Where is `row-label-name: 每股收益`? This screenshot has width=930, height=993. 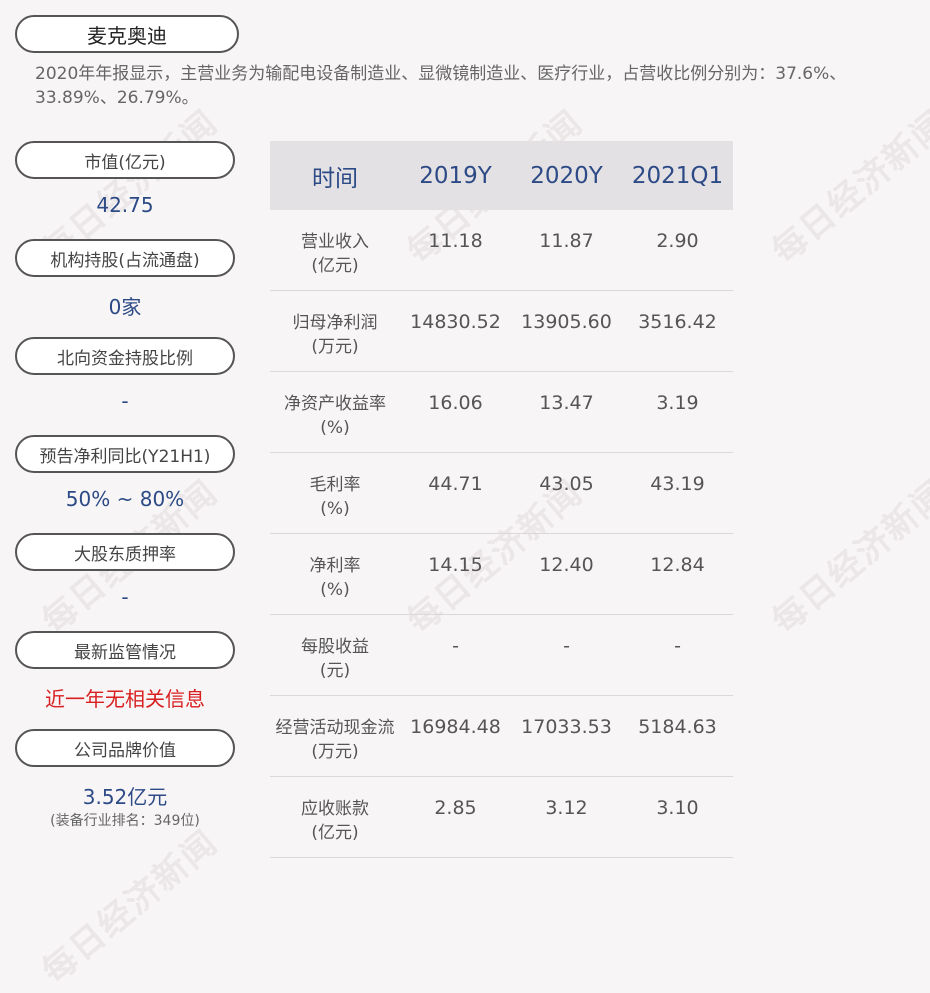
row-label-name: 每股收益 is located at coordinates (335, 647).